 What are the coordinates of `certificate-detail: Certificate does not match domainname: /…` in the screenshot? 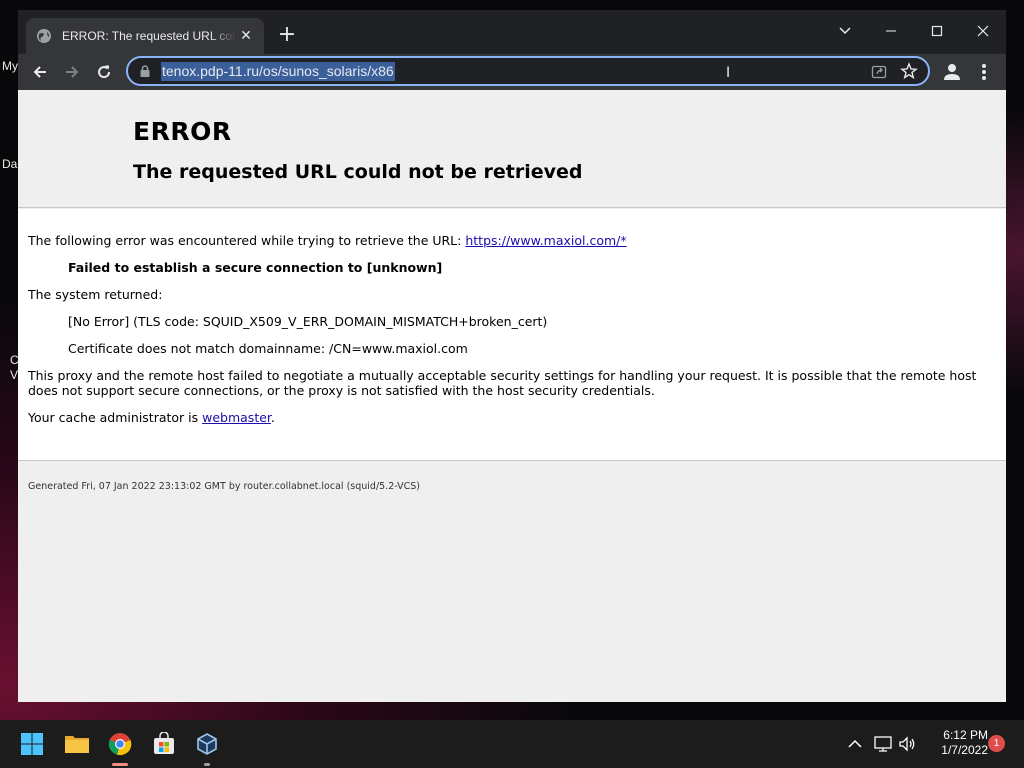 It's located at (268, 348).